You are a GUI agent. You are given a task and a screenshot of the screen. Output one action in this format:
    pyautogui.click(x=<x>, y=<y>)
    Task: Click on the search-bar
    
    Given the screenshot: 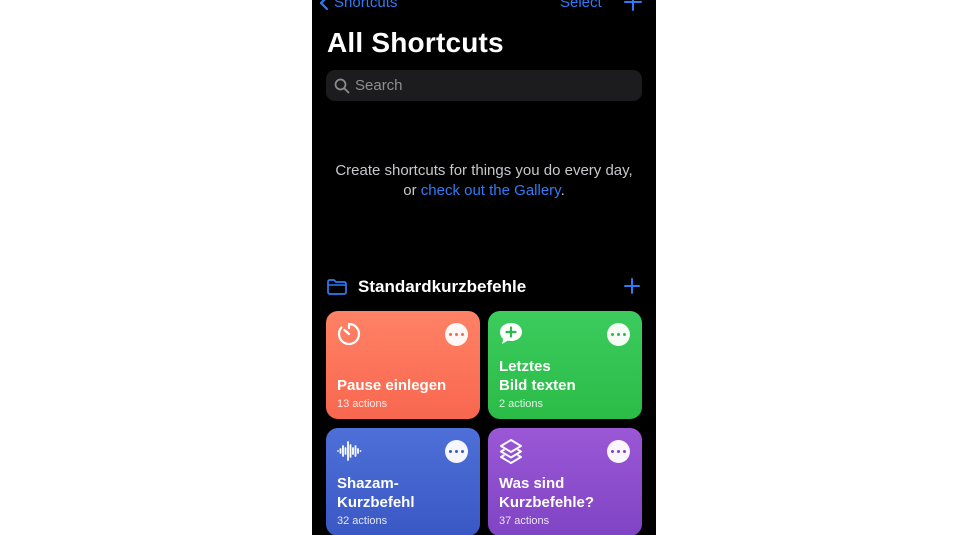 What is the action you would take?
    pyautogui.click(x=484, y=85)
    